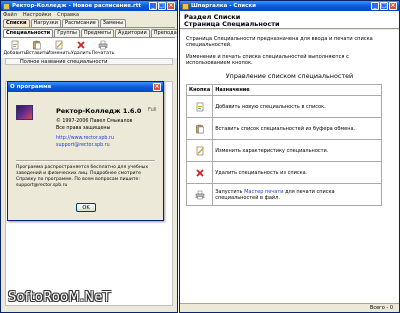 This screenshot has height=313, width=400. What do you see at coordinates (24, 112) in the screenshot?
I see `product-logo` at bounding box center [24, 112].